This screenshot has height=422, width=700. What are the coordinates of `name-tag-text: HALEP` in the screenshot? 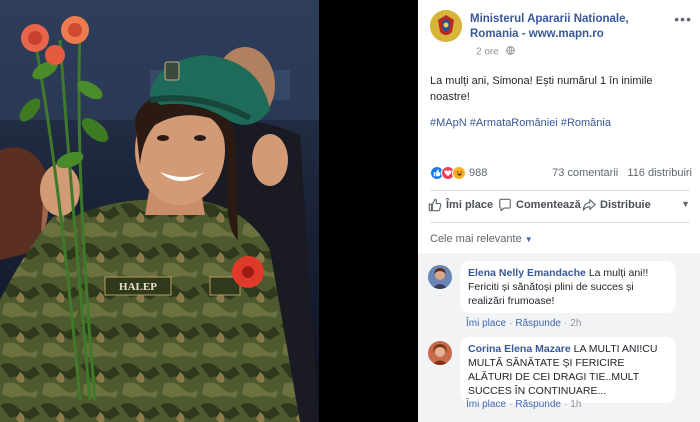 It's located at (138, 287).